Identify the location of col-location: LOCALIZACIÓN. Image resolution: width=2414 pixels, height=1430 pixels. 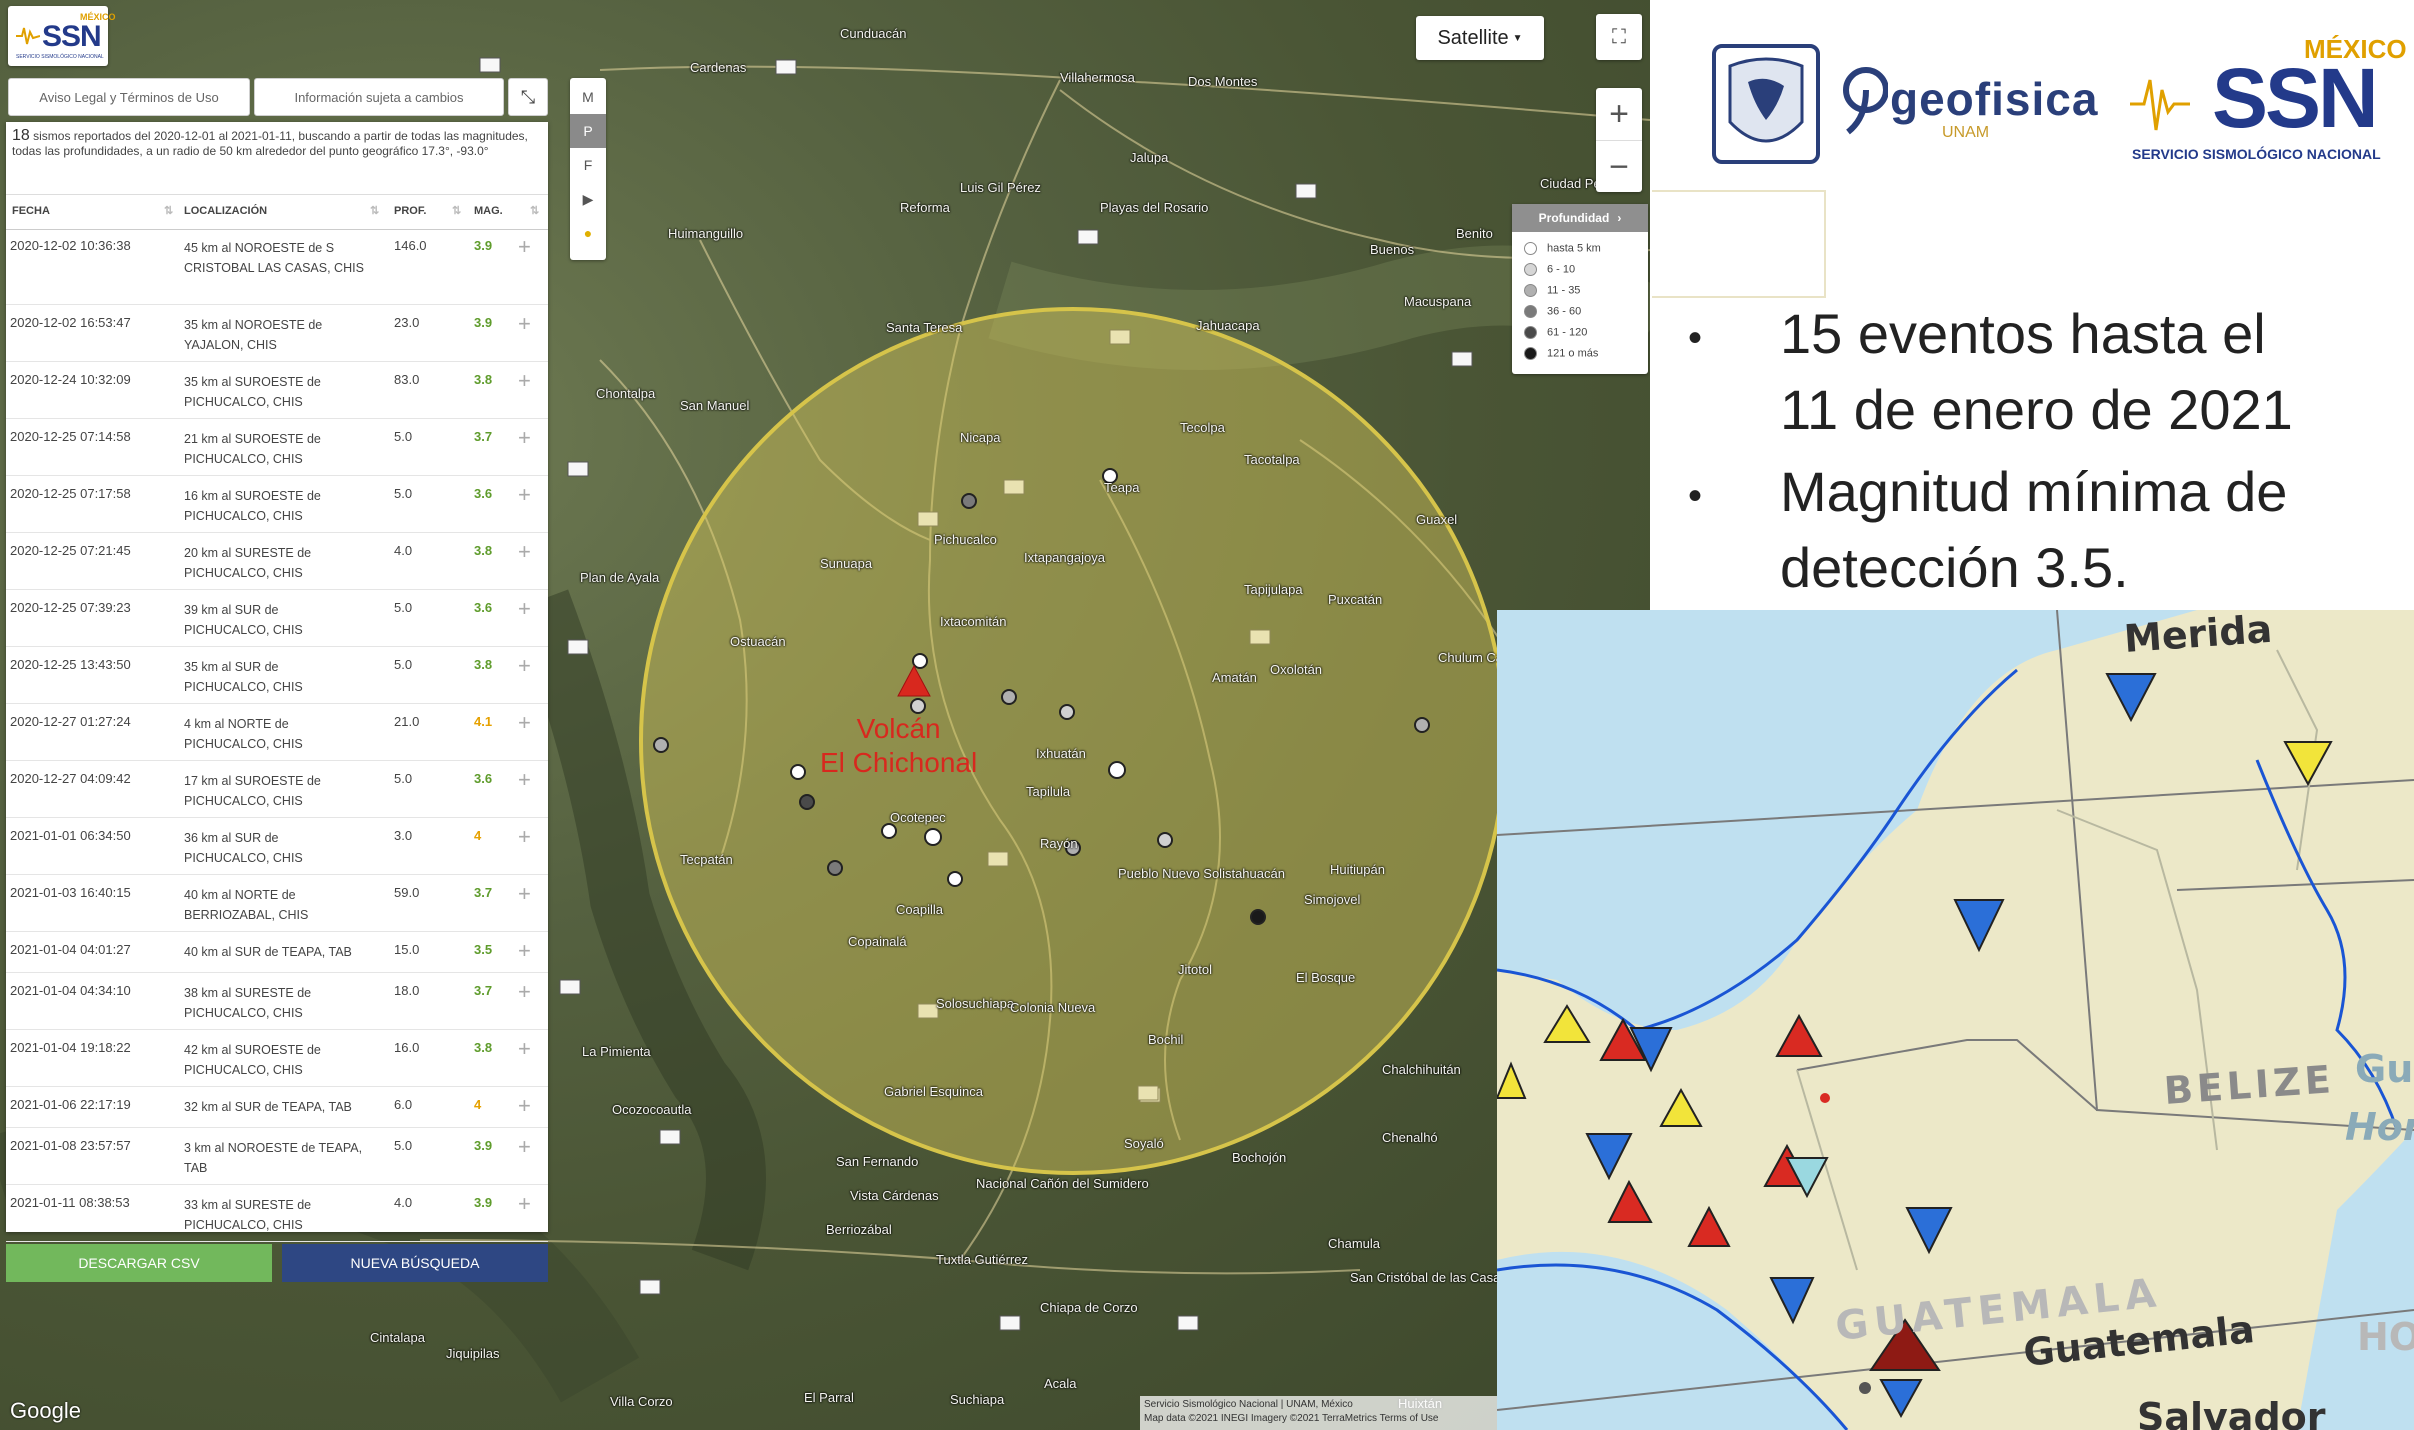
(225, 211).